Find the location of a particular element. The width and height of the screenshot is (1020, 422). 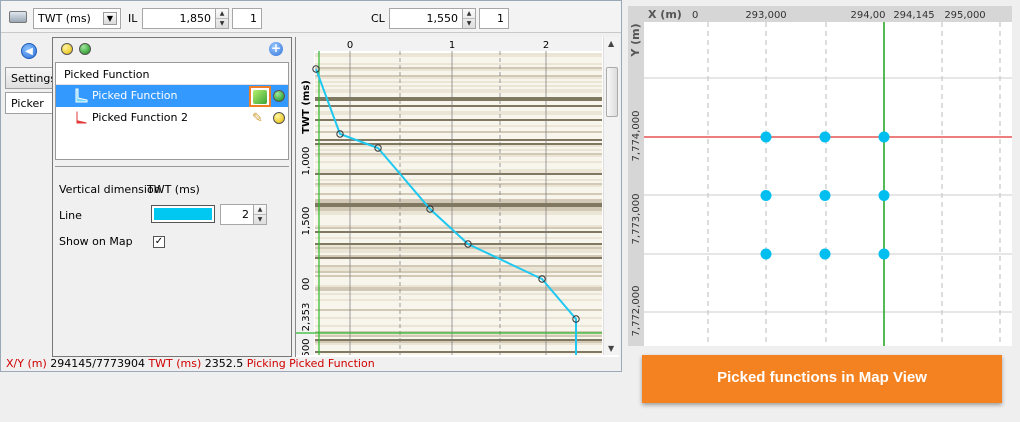

tab-picker: Picker is located at coordinates (29, 103).